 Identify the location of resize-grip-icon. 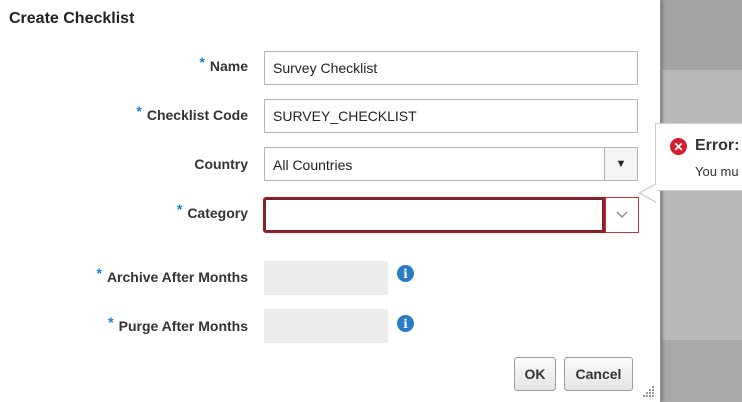
(648, 391).